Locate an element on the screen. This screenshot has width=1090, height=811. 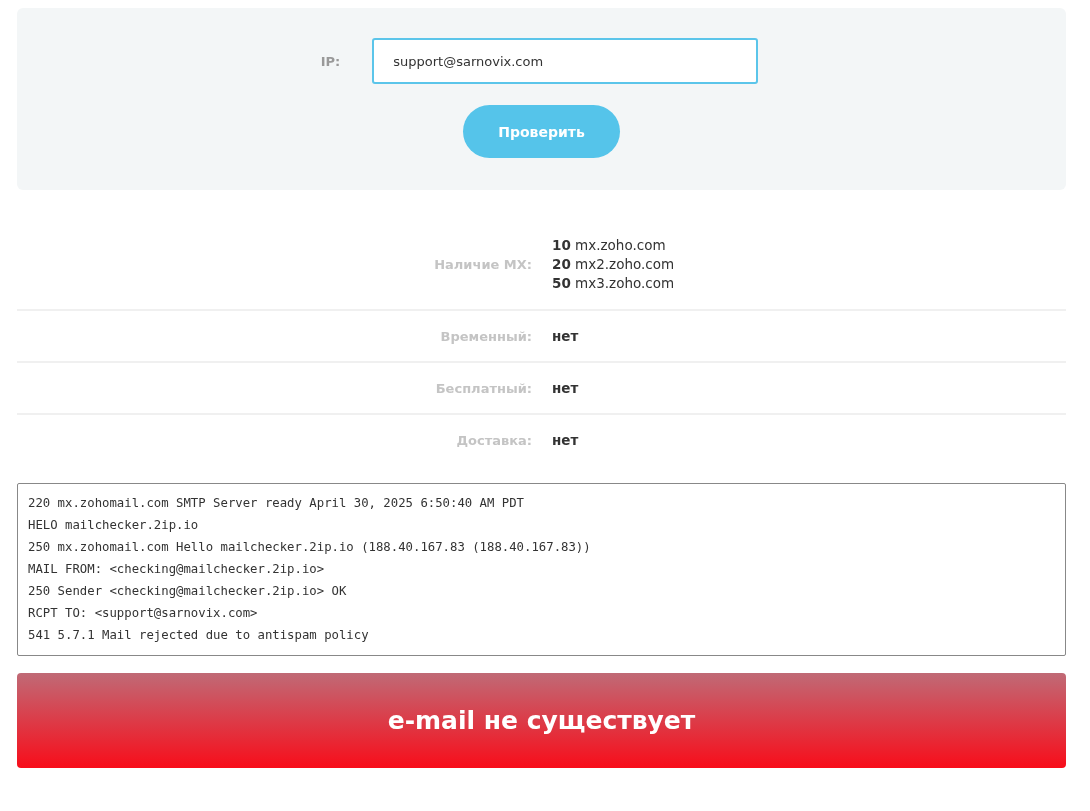
log-line: 541 5.7.1 Mail rejected due to antispam policy is located at coordinates (199, 635).